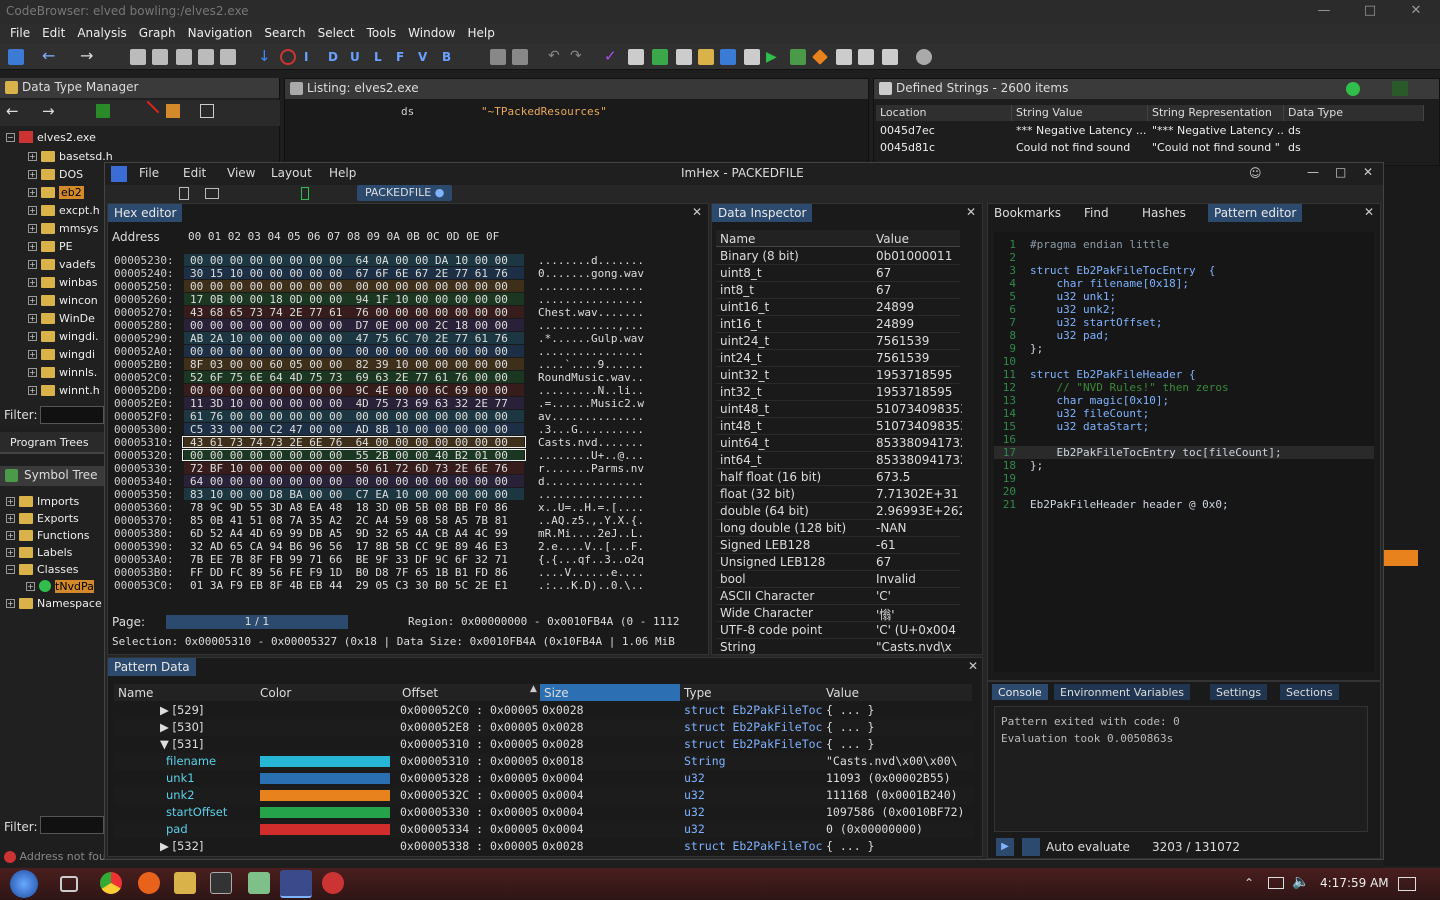 The width and height of the screenshot is (1440, 900). I want to click on debug-icon, so click(798, 57).